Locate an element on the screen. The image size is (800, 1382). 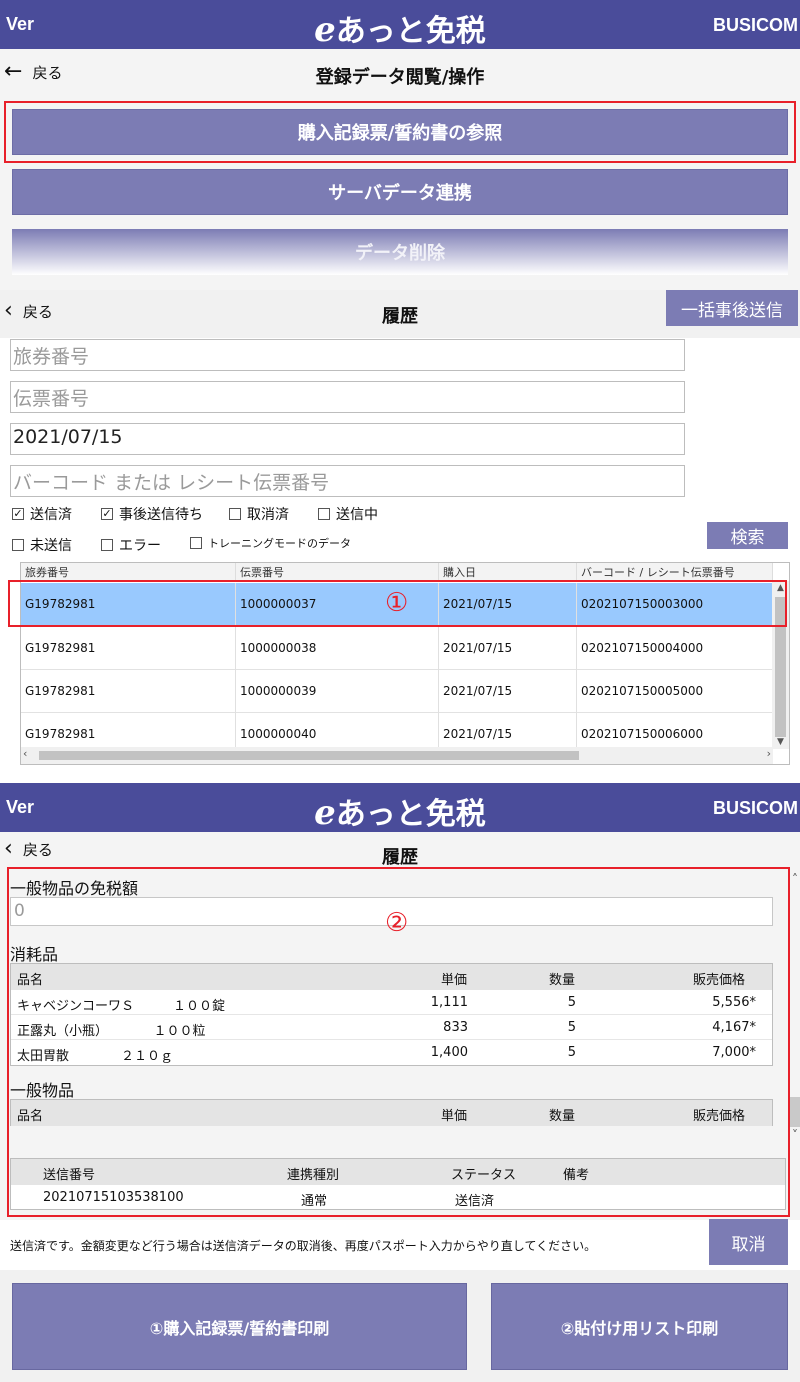
detail-nav-bar: ‹ 戻る 履歴 is located at coordinates (400, 850).